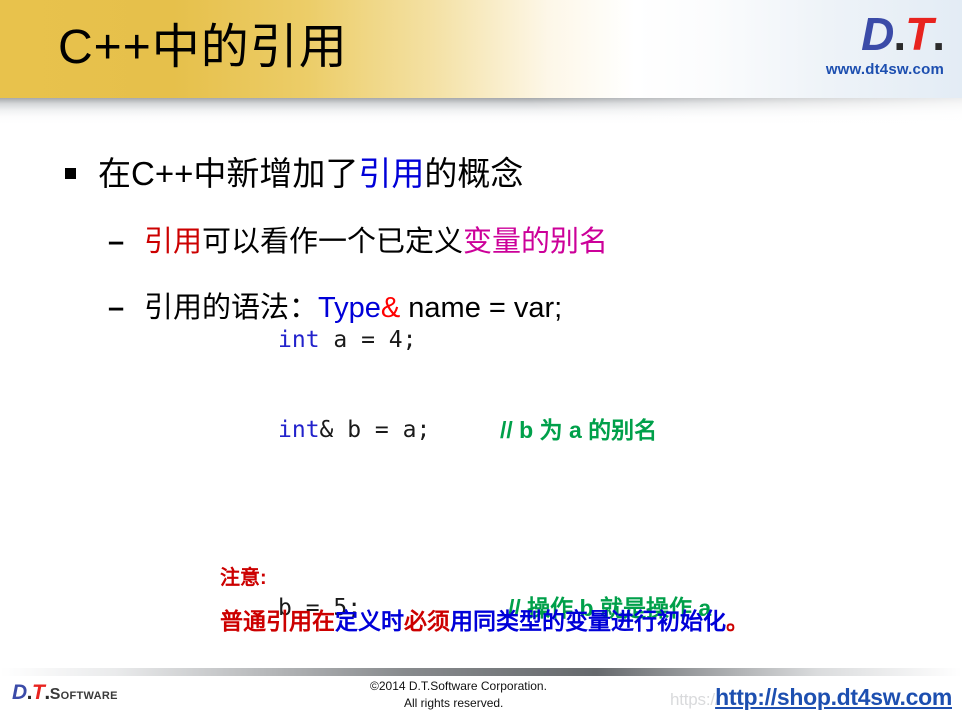  I want to click on note-seg5: 。, so click(737, 621).